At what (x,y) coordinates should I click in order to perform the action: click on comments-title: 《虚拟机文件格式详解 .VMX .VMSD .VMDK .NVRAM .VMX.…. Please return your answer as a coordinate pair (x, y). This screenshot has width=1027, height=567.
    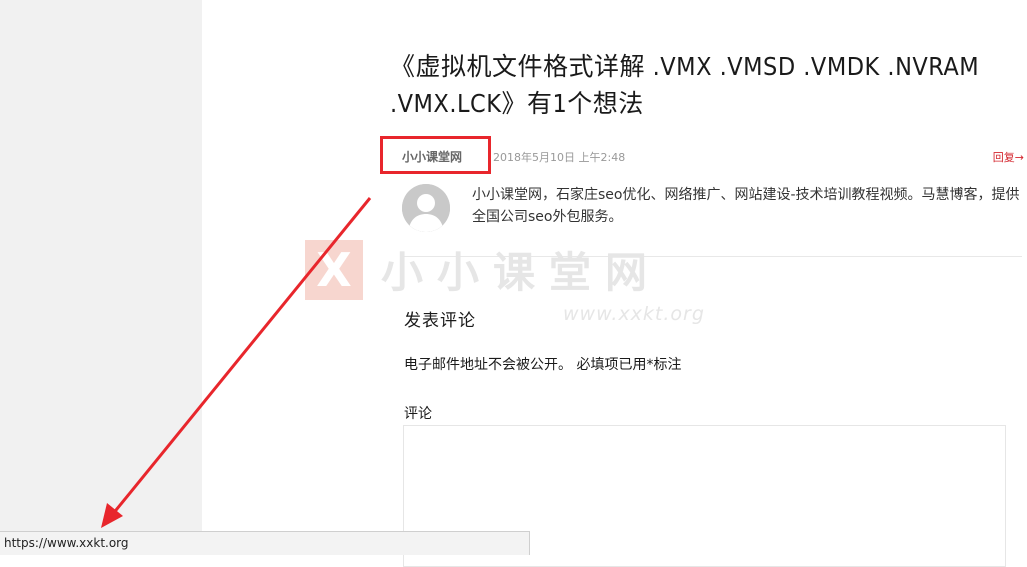
    Looking at the image, I should click on (685, 85).